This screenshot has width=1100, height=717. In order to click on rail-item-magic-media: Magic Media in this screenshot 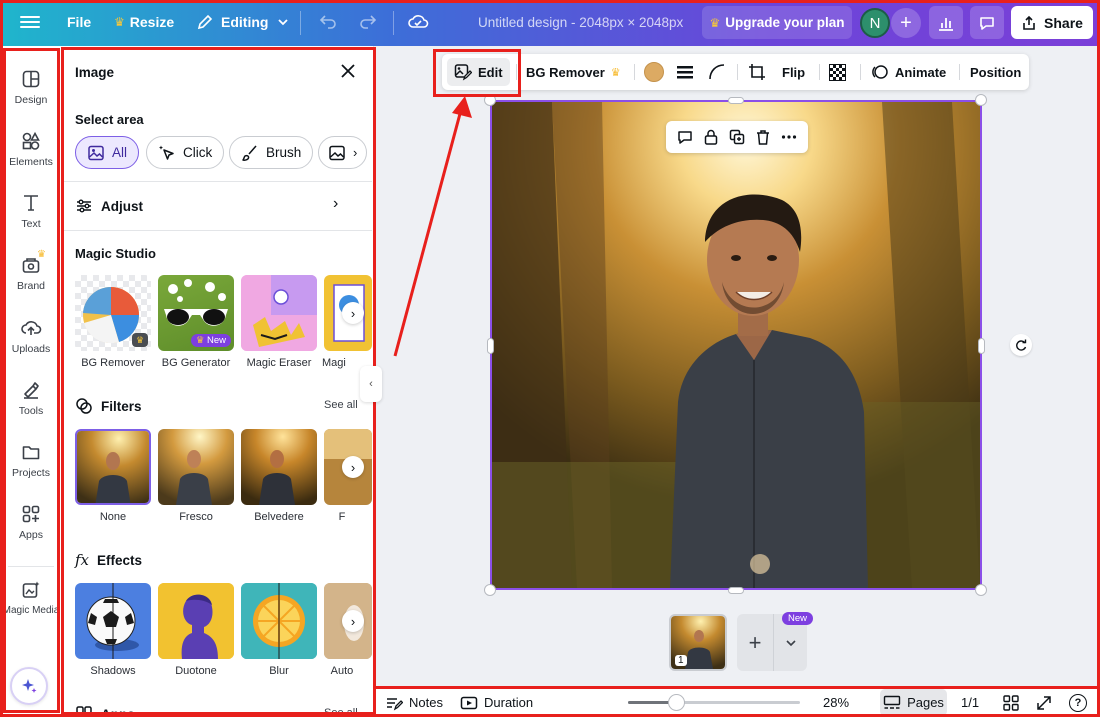, I will do `click(31, 596)`.